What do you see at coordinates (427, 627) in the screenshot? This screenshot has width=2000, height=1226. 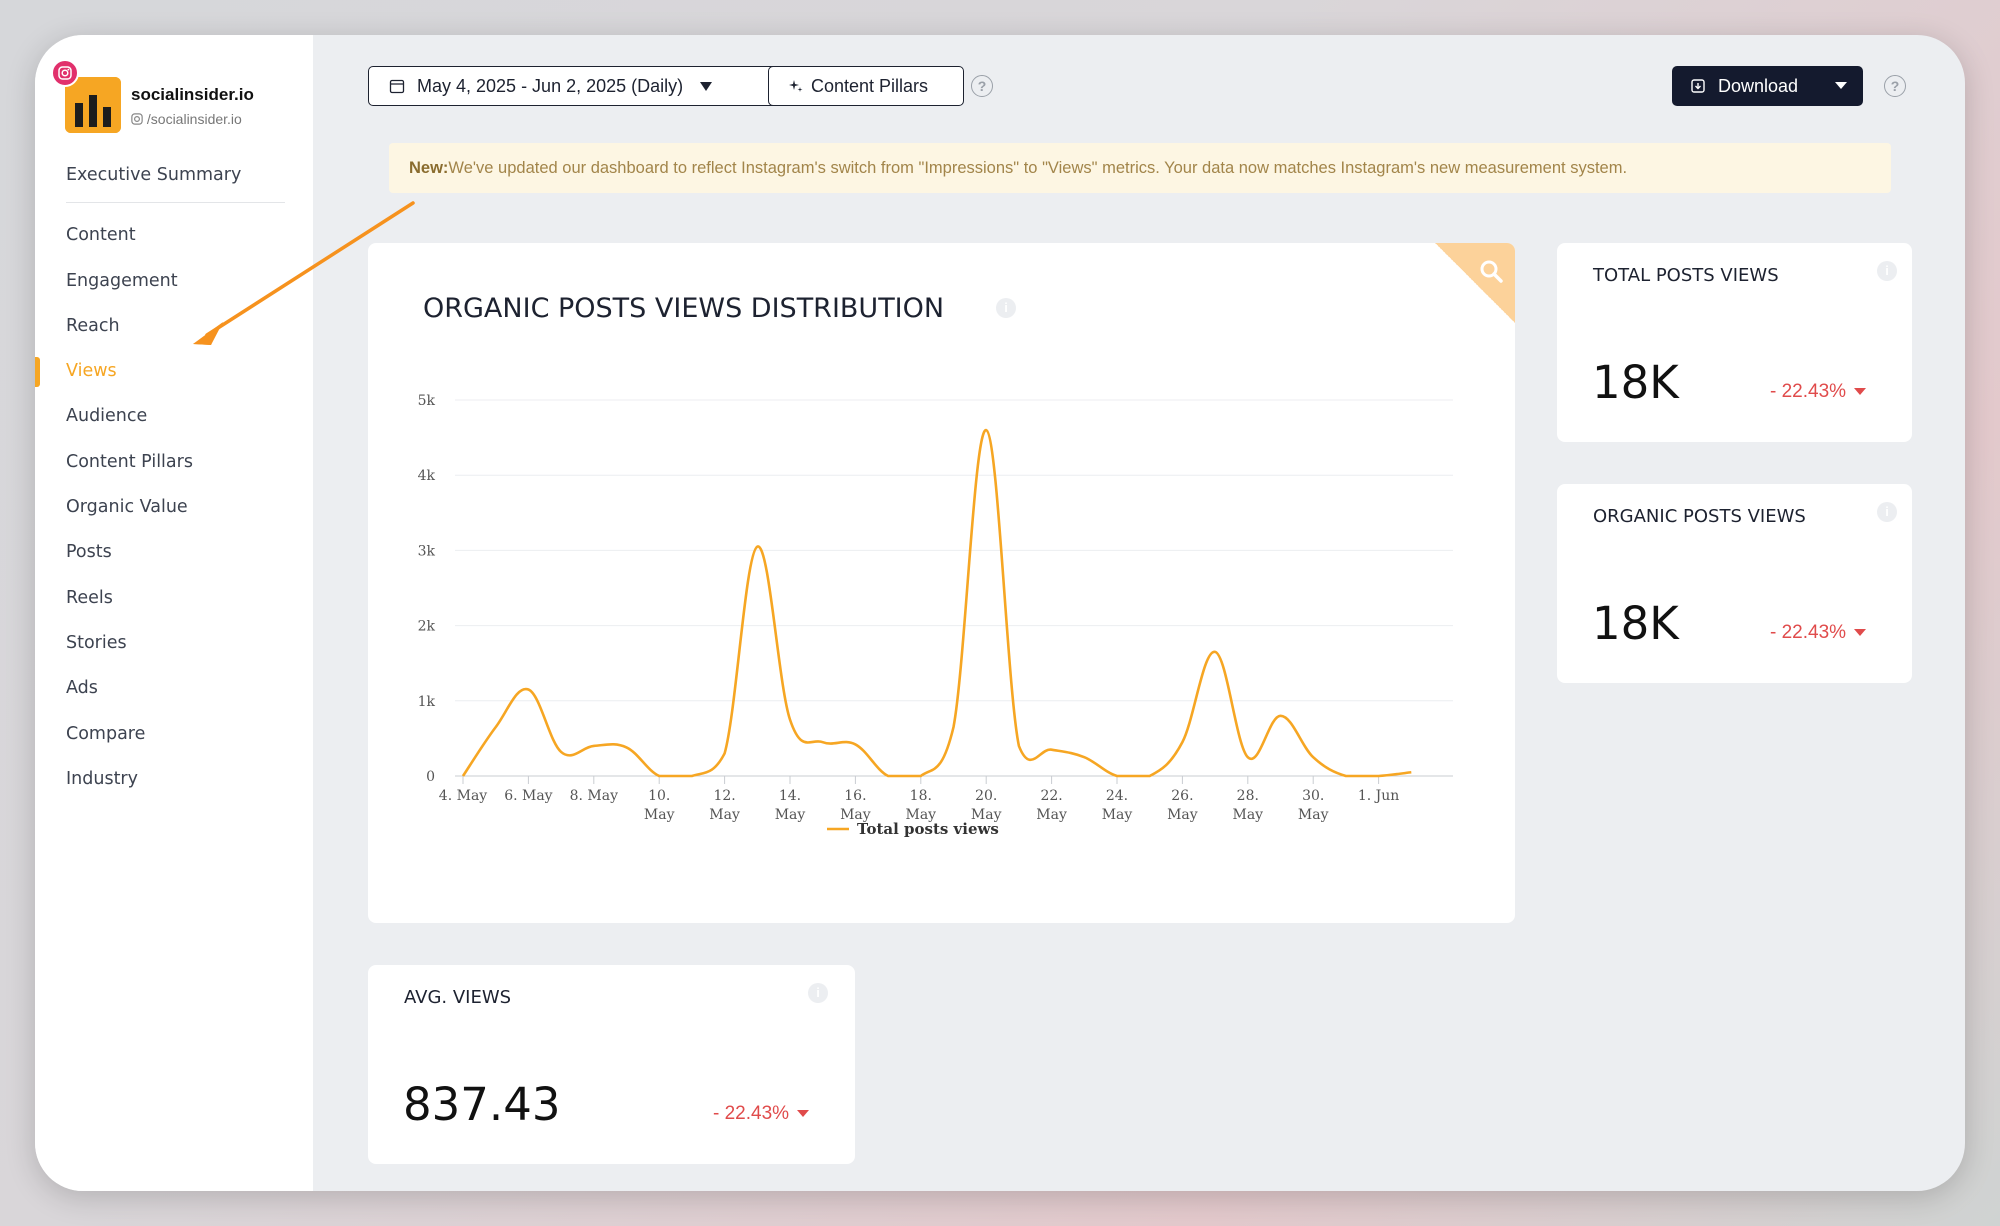 I see `y-tick-label: 2k` at bounding box center [427, 627].